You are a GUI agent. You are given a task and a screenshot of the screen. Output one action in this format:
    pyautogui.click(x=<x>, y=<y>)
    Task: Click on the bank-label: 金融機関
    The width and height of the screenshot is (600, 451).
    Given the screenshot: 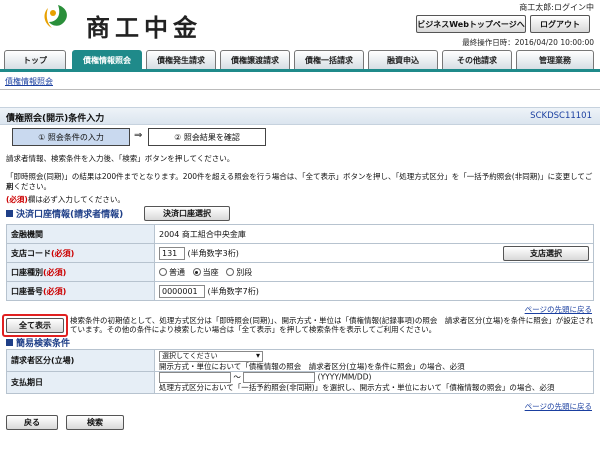 What is the action you would take?
    pyautogui.click(x=80, y=234)
    